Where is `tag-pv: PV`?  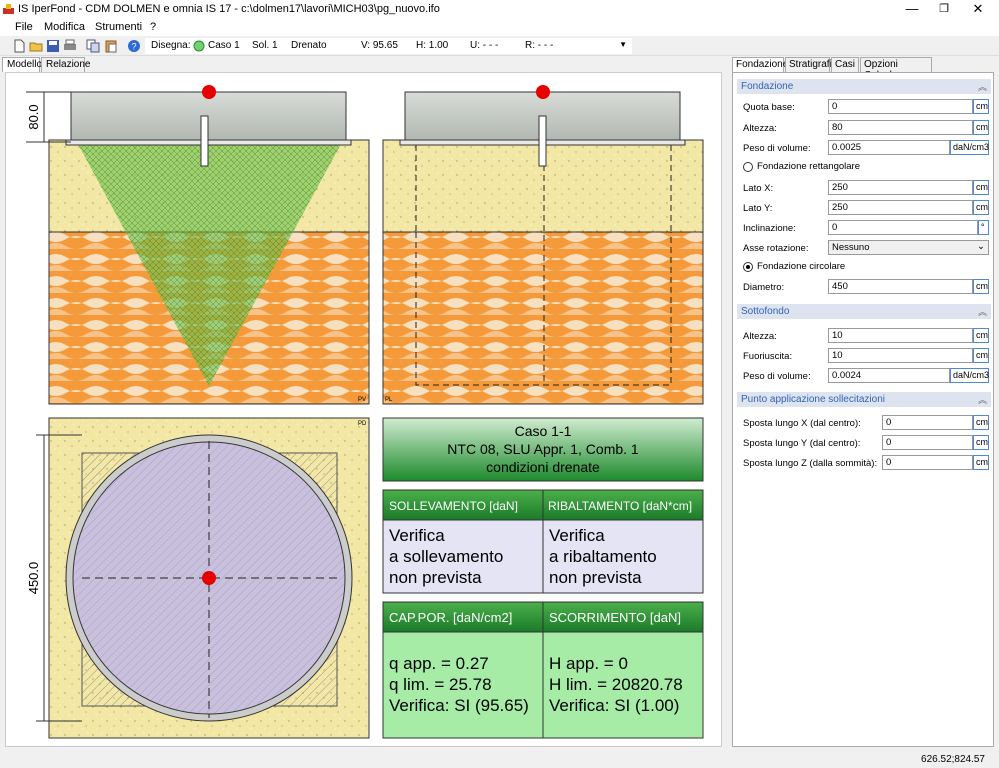 tag-pv: PV is located at coordinates (362, 400).